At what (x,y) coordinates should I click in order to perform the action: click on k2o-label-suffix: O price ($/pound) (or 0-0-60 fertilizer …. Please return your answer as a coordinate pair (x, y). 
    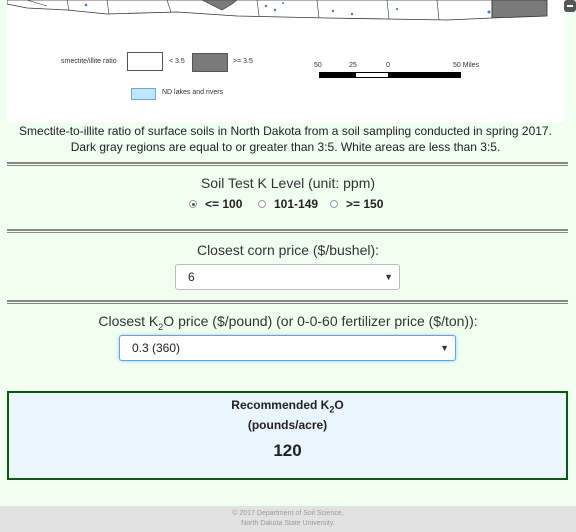
    Looking at the image, I should click on (320, 321).